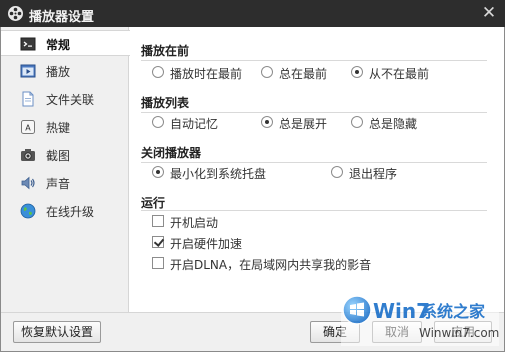 The height and width of the screenshot is (352, 505). What do you see at coordinates (28, 183) in the screenshot?
I see `speaker-icon` at bounding box center [28, 183].